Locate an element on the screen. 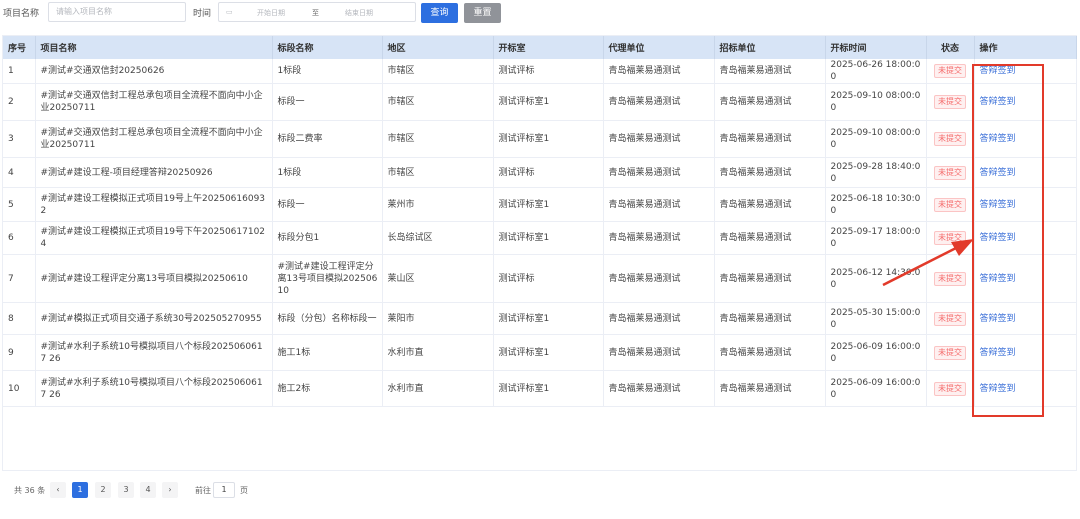  cell-no: 7 is located at coordinates (19, 278).